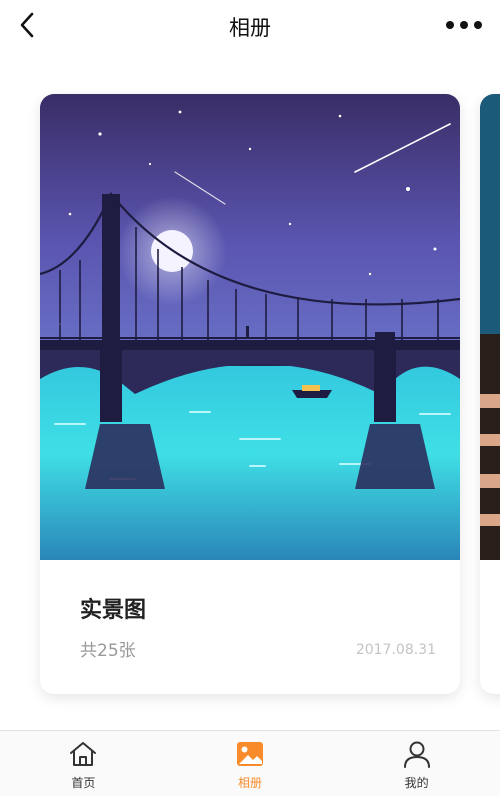 This screenshot has width=500, height=796. I want to click on tab-album-label: 相册, so click(250, 783).